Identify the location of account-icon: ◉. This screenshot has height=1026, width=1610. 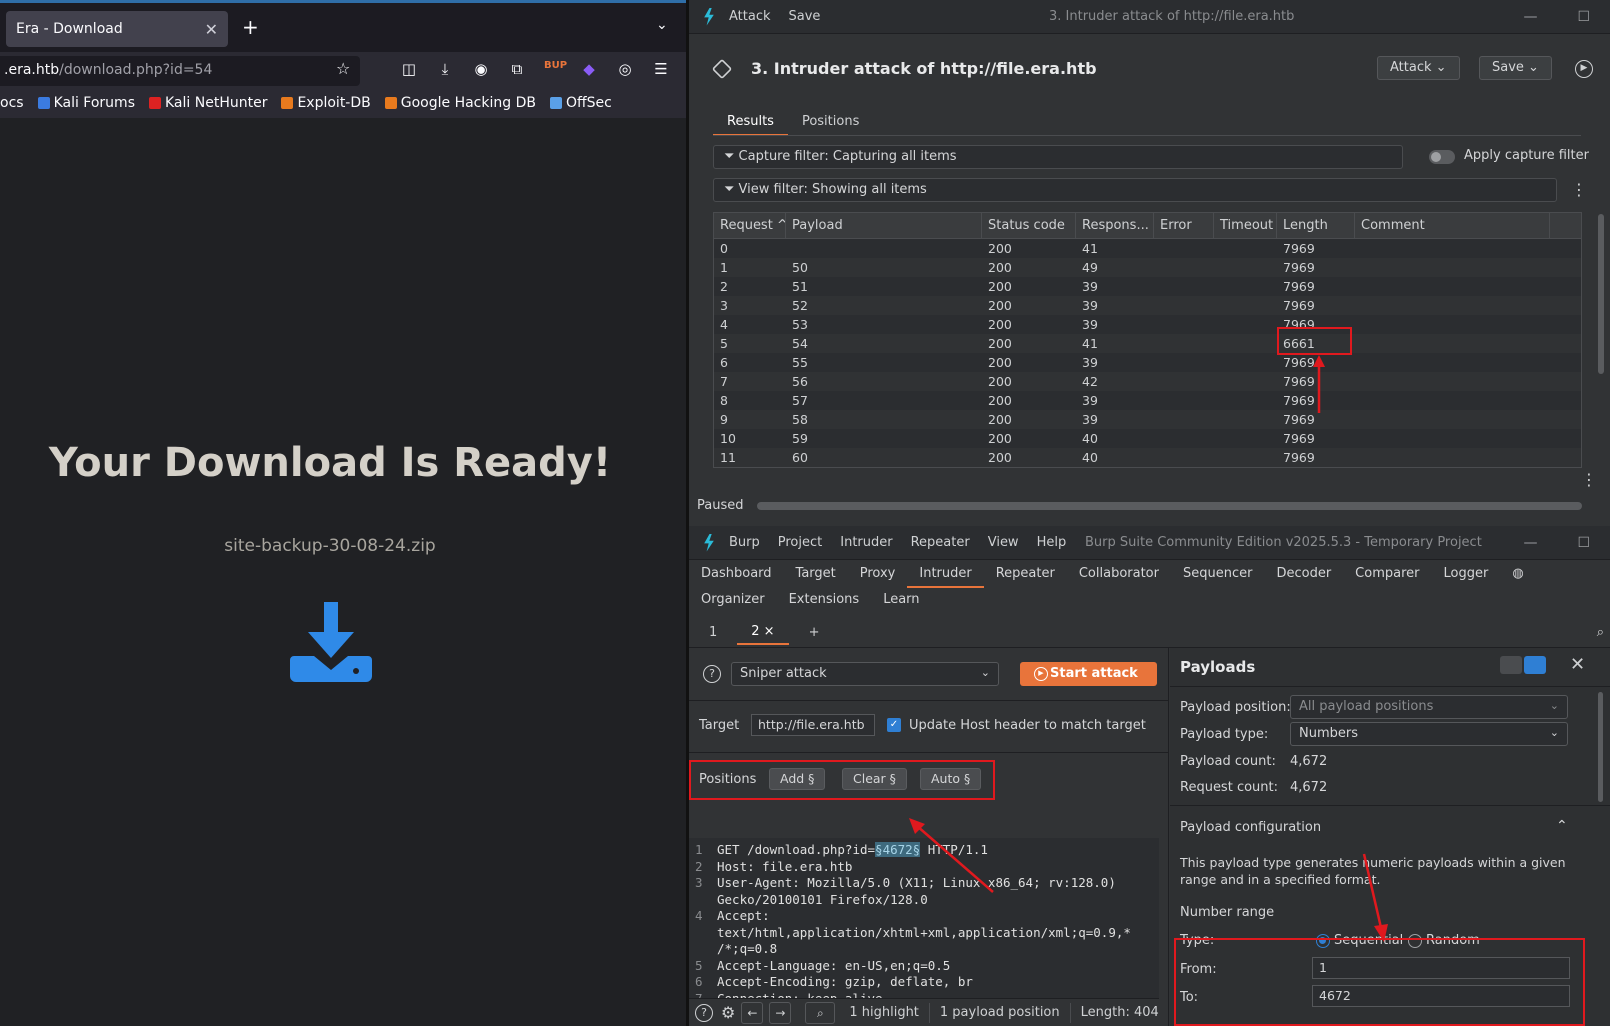
(481, 69).